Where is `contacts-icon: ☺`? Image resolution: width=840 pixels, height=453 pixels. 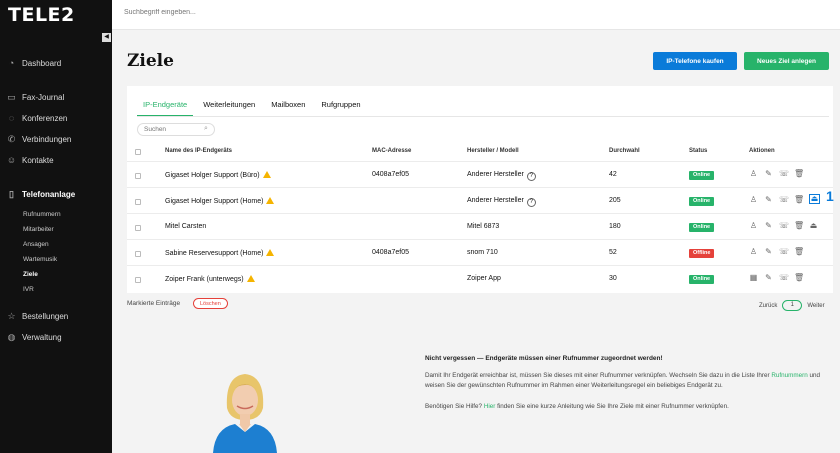 contacts-icon: ☺ is located at coordinates (11, 160).